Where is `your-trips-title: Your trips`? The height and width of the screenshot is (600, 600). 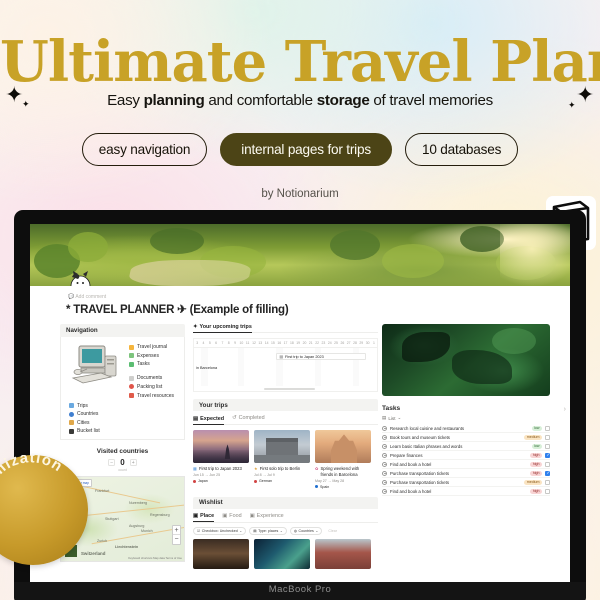
your-trips-title: Your trips is located at coordinates (213, 405).